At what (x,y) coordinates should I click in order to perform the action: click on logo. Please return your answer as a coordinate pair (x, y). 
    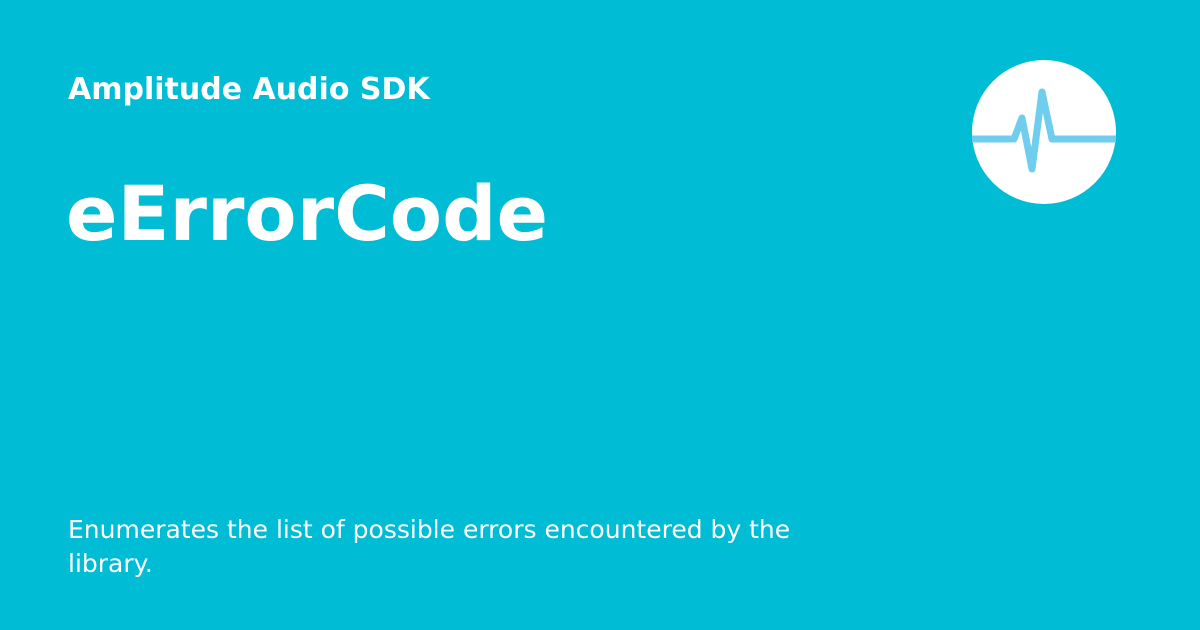
    Looking at the image, I should click on (1044, 132).